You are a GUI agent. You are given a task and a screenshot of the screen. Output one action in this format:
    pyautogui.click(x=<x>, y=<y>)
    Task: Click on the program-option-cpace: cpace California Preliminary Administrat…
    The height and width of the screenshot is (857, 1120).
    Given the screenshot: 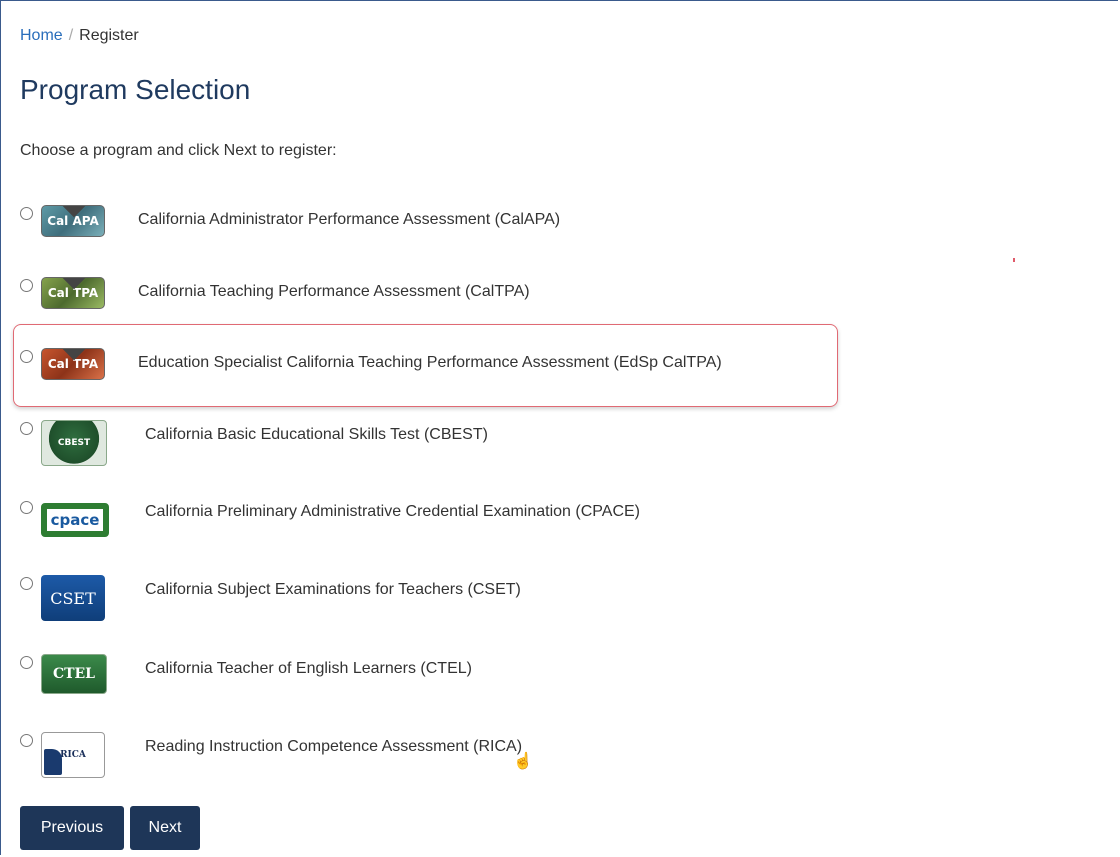 What is the action you would take?
    pyautogui.click(x=330, y=522)
    